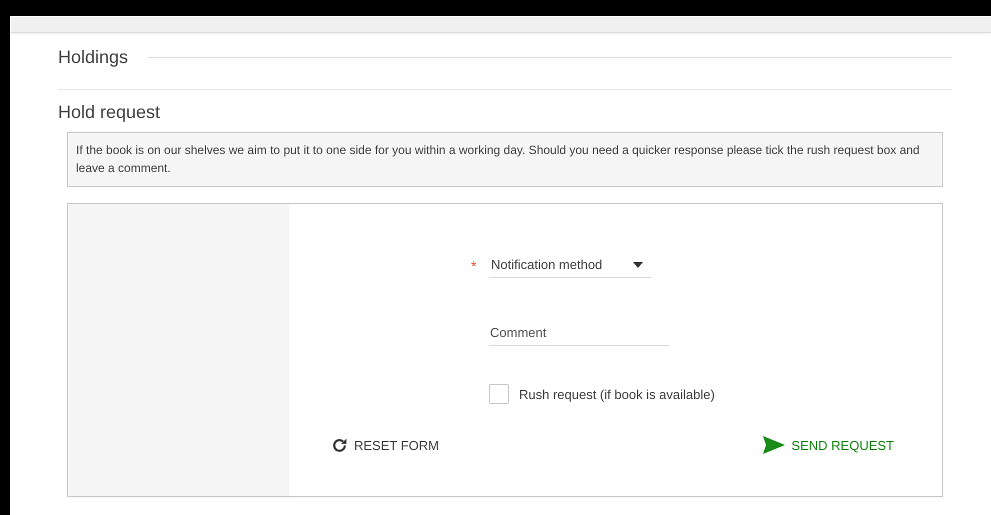 The height and width of the screenshot is (515, 991). What do you see at coordinates (638, 265) in the screenshot?
I see `caret-icon` at bounding box center [638, 265].